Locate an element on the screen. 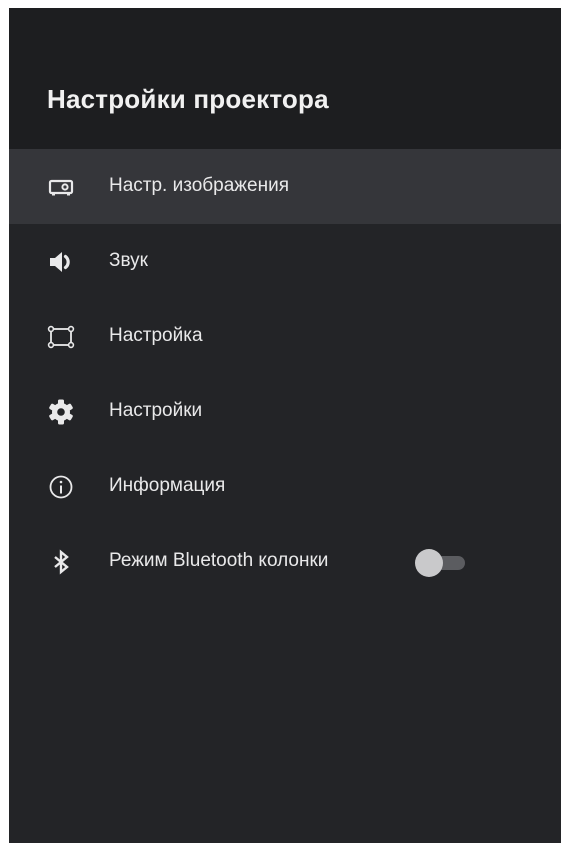 The height and width of the screenshot is (843, 561). menu-item-settings: Настройки is located at coordinates (285, 411).